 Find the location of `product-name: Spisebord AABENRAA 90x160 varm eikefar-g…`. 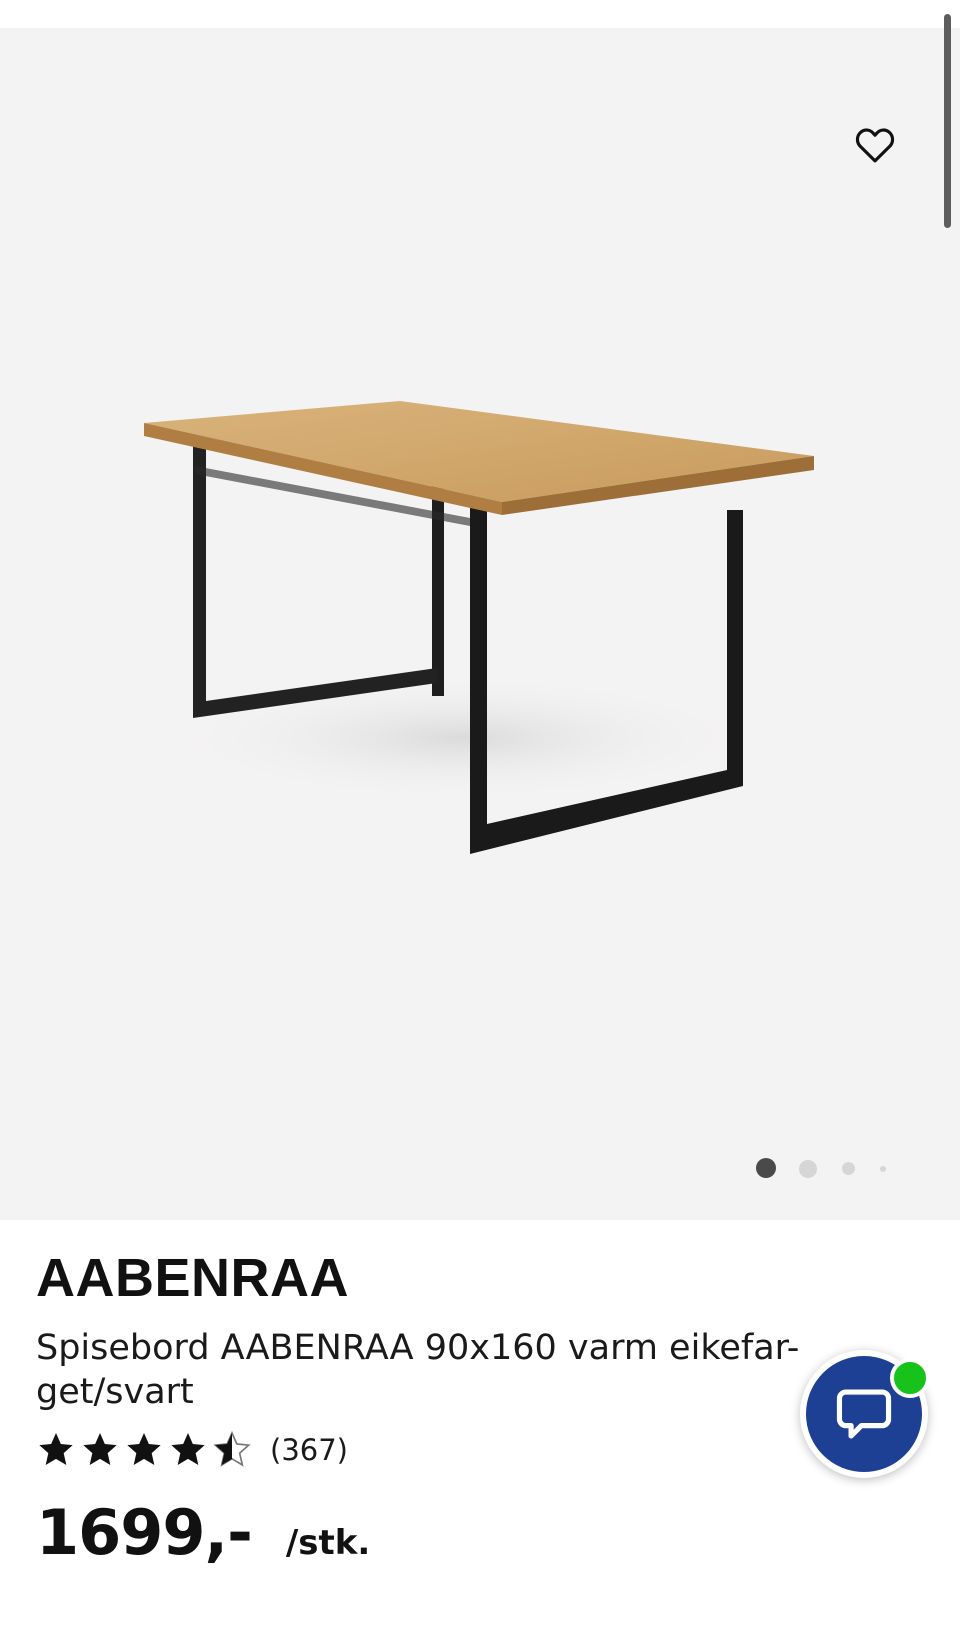

product-name: Spisebord AABENRAA 90x160 varm eikefar-g… is located at coordinates (418, 1370).